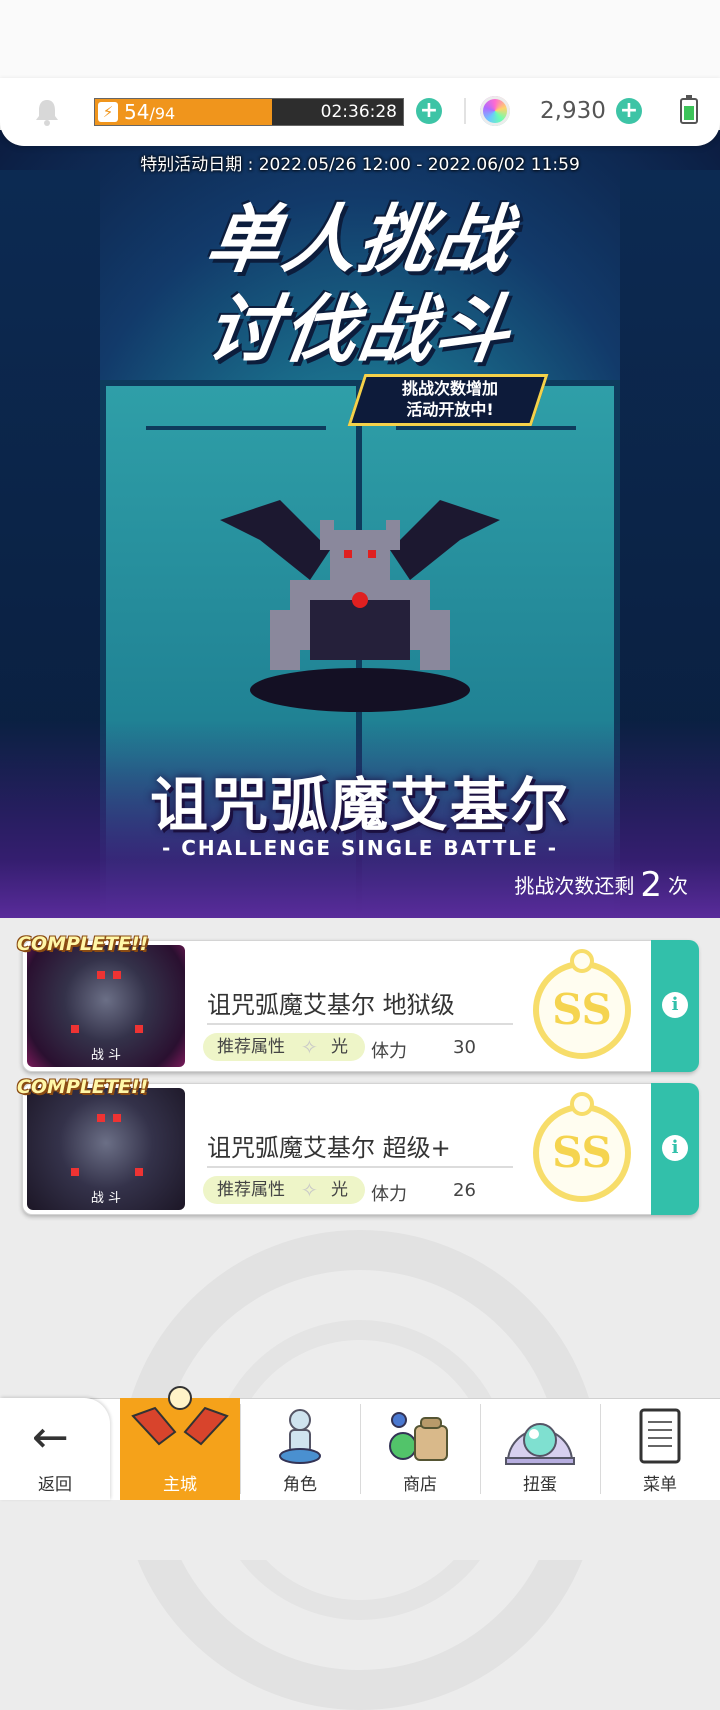  Describe the element at coordinates (429, 111) in the screenshot. I see `add-stamina-button: +` at that location.